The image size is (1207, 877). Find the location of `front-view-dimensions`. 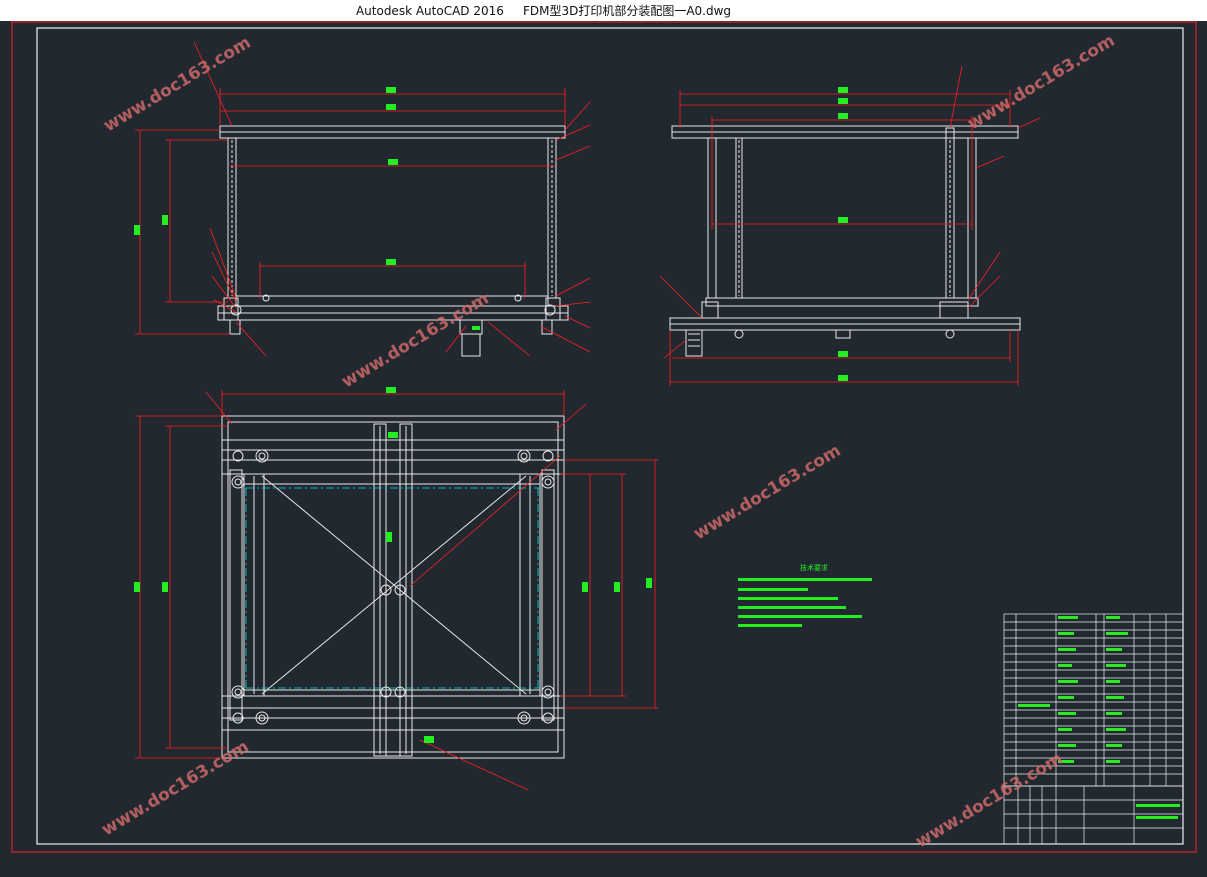

front-view-dimensions is located at coordinates (363, 199).